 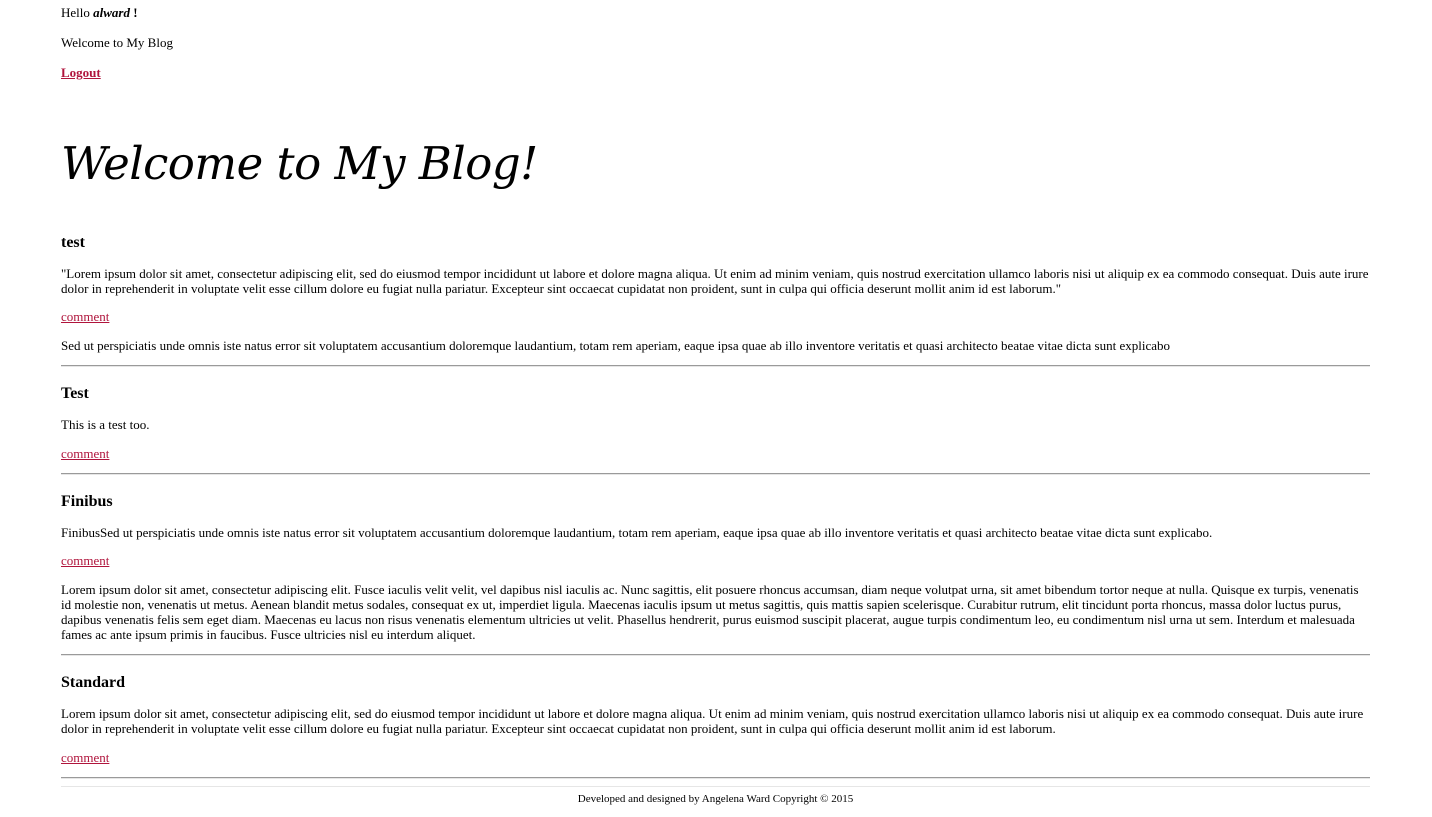 I want to click on post-title: Standard, so click(x=93, y=682).